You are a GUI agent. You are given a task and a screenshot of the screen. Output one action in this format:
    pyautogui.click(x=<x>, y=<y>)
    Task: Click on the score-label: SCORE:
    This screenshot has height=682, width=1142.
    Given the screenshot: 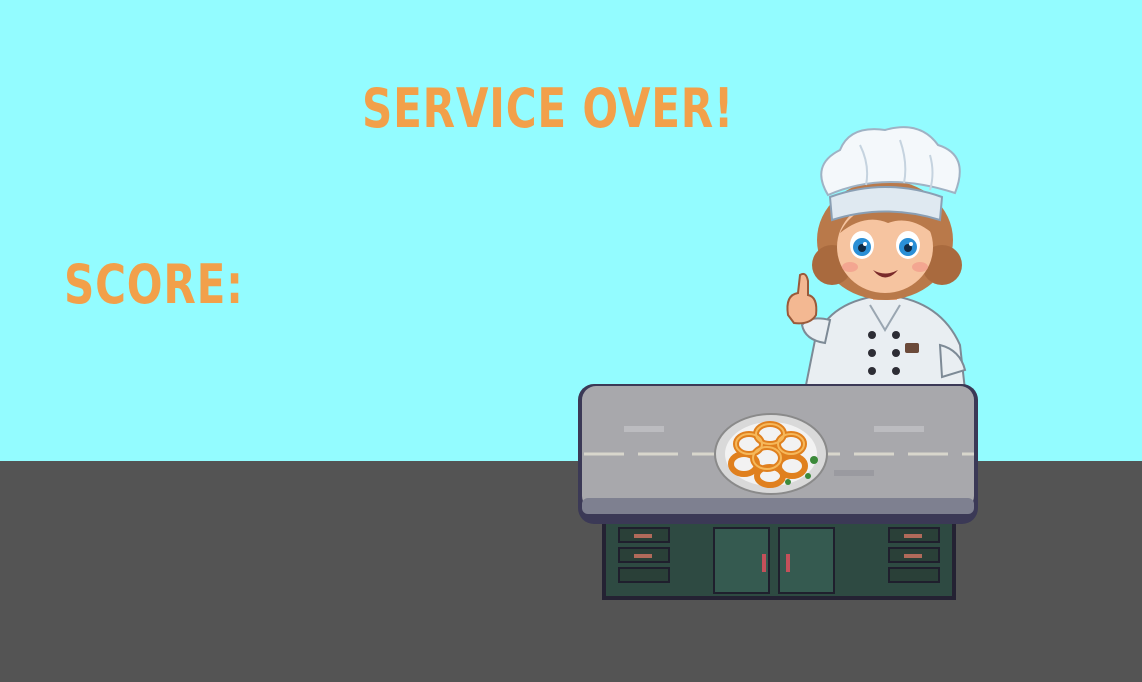 What is the action you would take?
    pyautogui.click(x=154, y=284)
    